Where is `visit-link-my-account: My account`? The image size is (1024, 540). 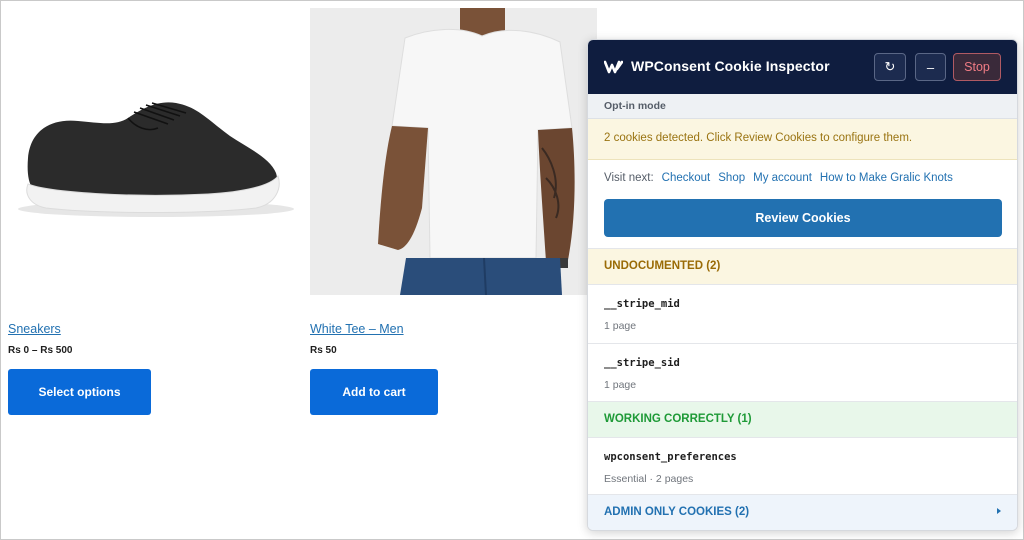
visit-link-my-account: My account is located at coordinates (782, 178).